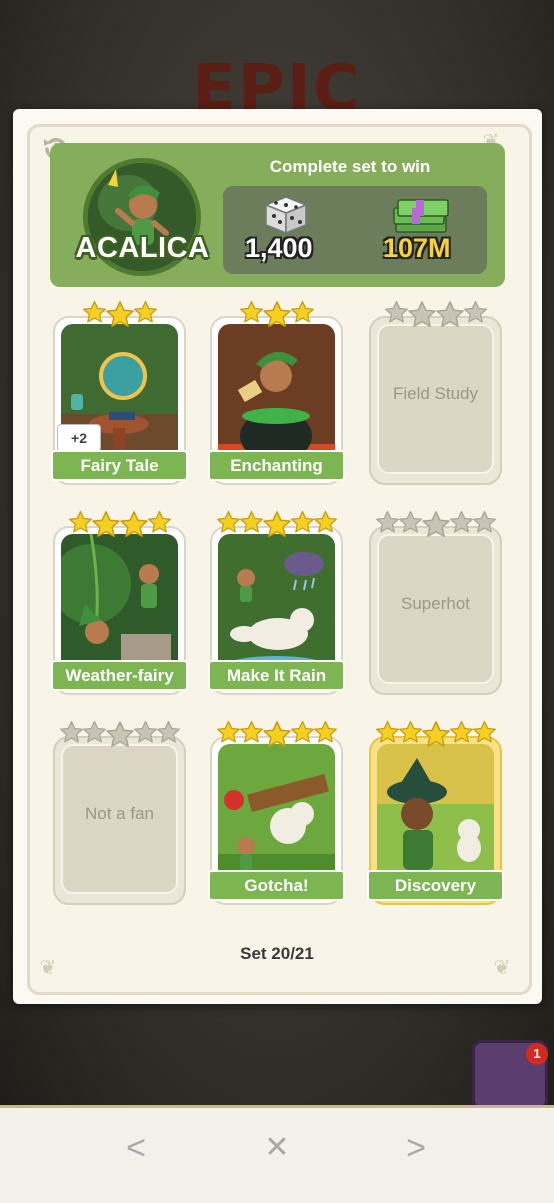 The height and width of the screenshot is (1203, 554). Describe the element at coordinates (277, 1148) in the screenshot. I see `close-button: ✕` at that location.